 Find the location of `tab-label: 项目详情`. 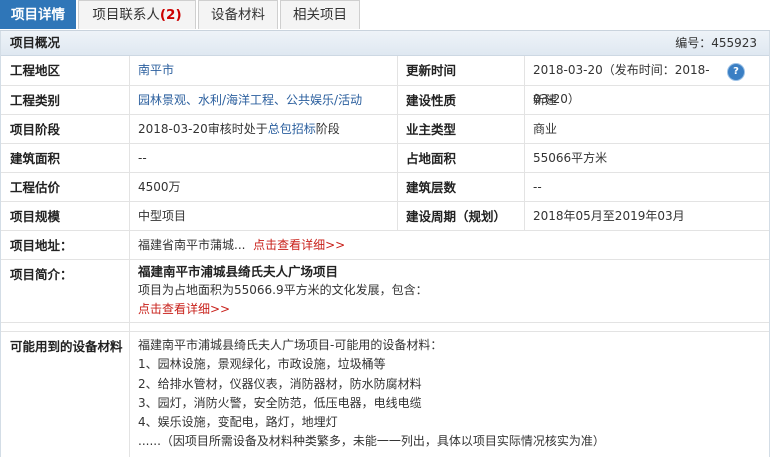

tab-label: 项目详情 is located at coordinates (38, 15).